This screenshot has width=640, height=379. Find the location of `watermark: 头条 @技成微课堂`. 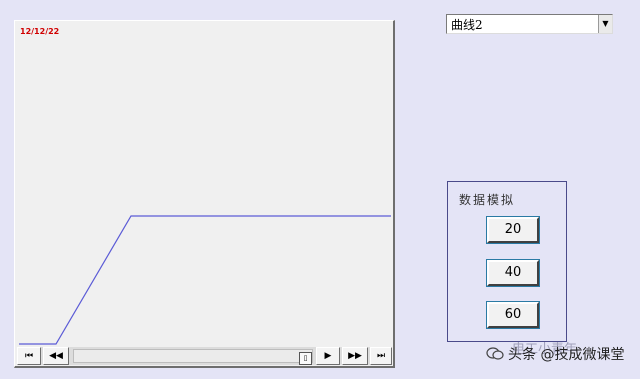

watermark: 头条 @技成微课堂 is located at coordinates (555, 354).